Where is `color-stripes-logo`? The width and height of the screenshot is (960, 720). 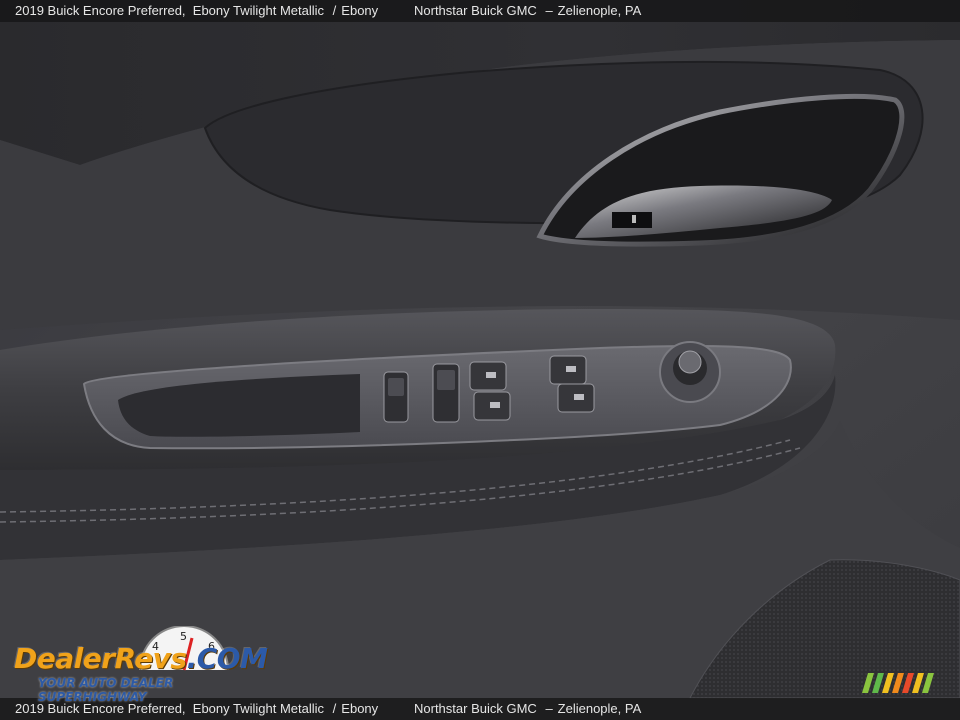
color-stripes-logo is located at coordinates (898, 683).